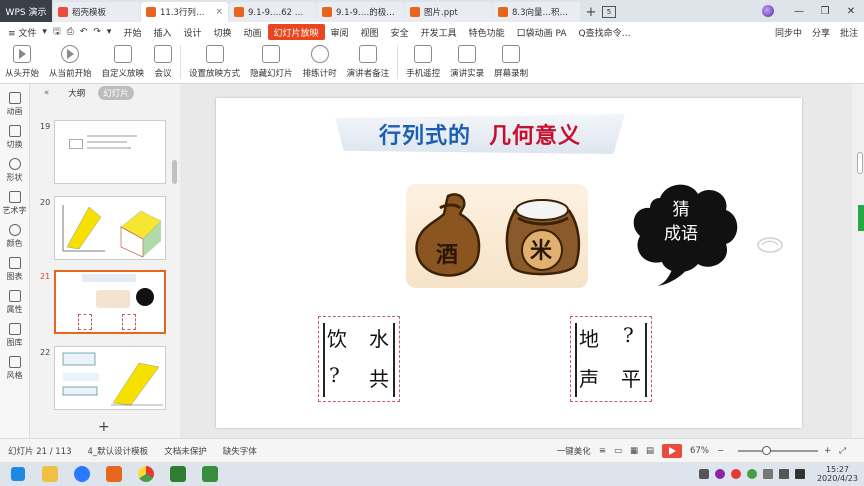  I want to click on canvas-scrollbar, so click(860, 261).